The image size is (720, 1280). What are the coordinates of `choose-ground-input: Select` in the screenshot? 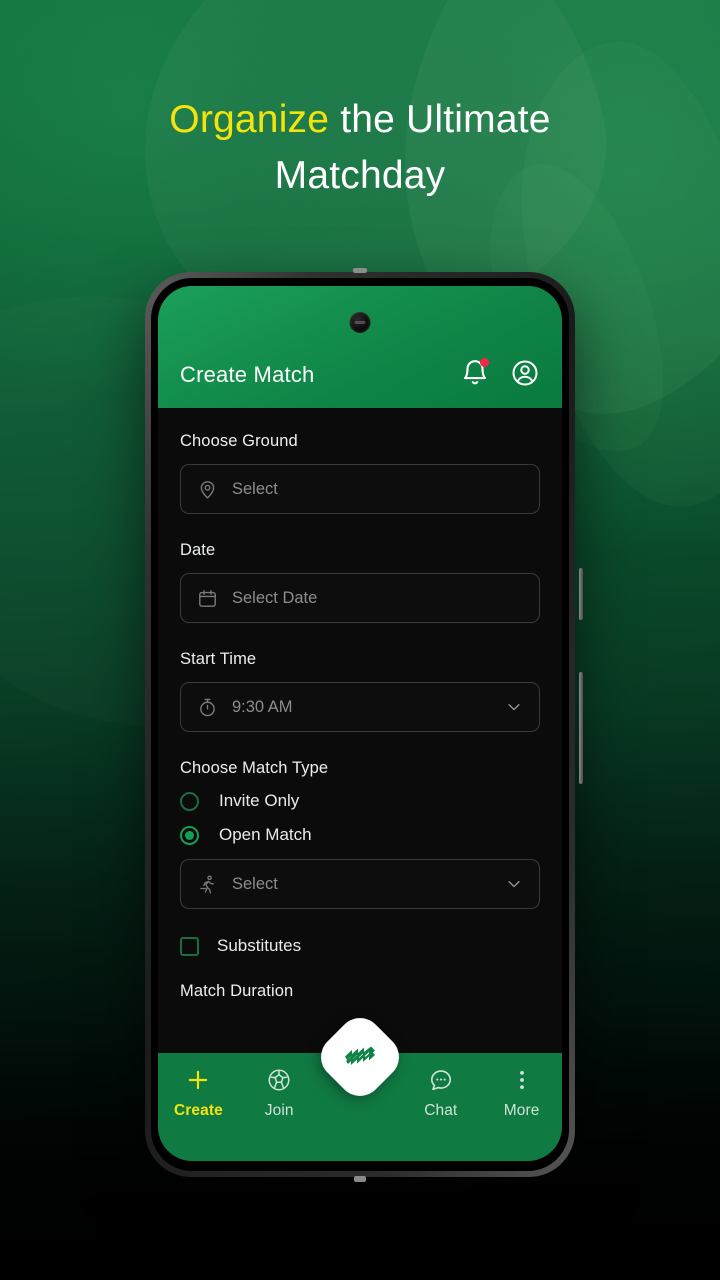 It's located at (360, 489).